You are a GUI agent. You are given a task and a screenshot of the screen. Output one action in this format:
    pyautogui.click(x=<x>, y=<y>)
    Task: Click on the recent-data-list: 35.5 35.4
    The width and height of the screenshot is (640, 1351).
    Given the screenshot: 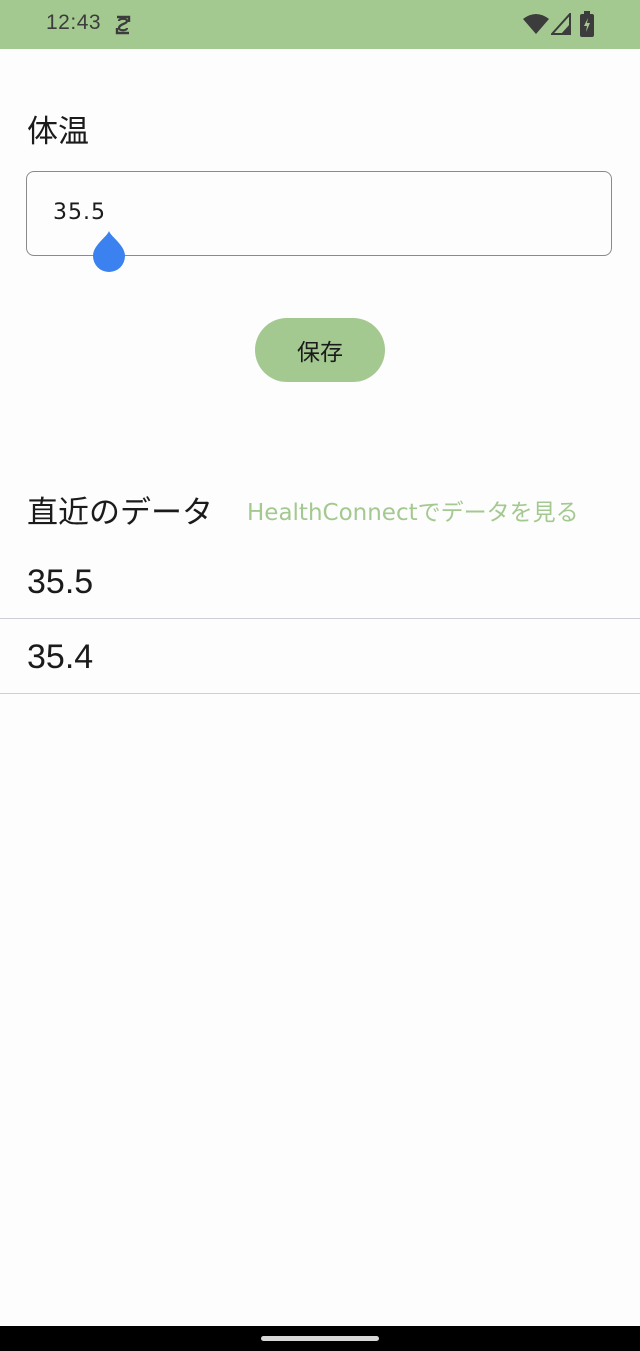 What is the action you would take?
    pyautogui.click(x=320, y=619)
    